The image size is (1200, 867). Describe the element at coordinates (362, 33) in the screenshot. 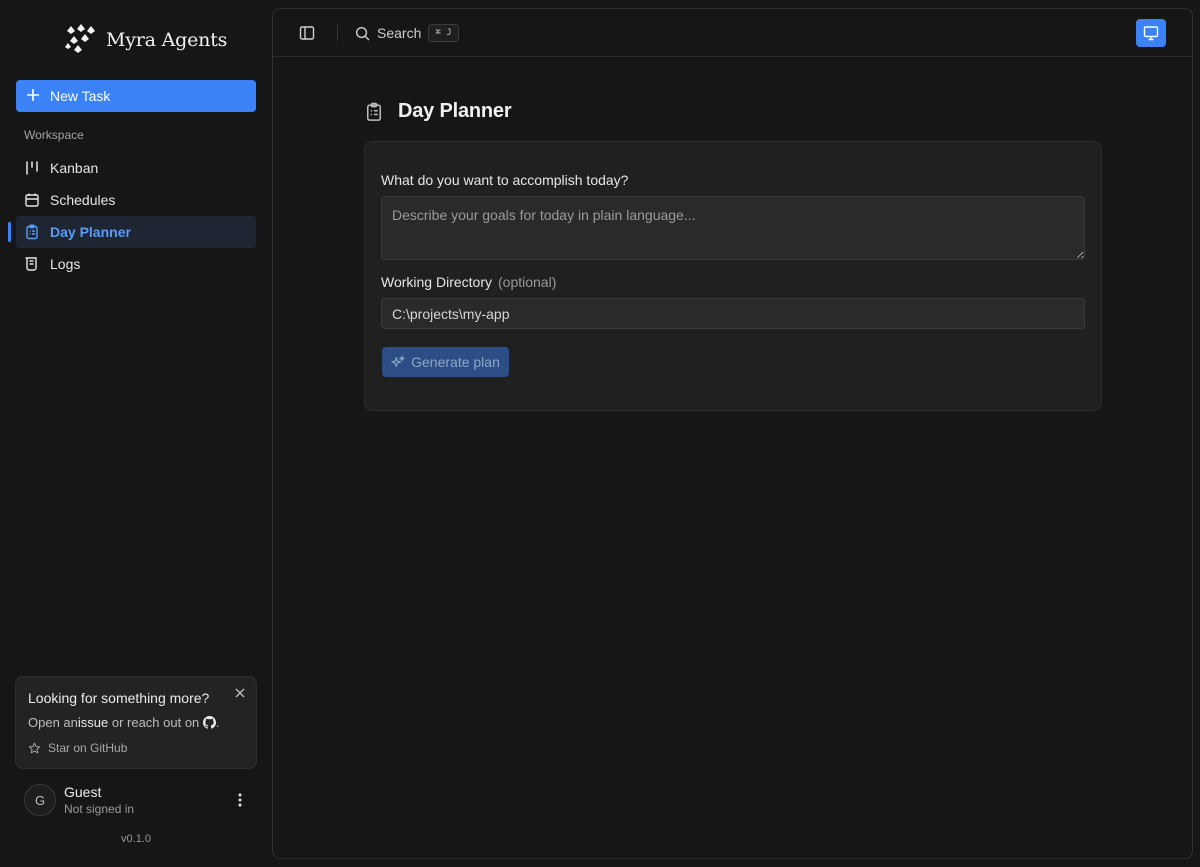

I see `search-icon` at that location.